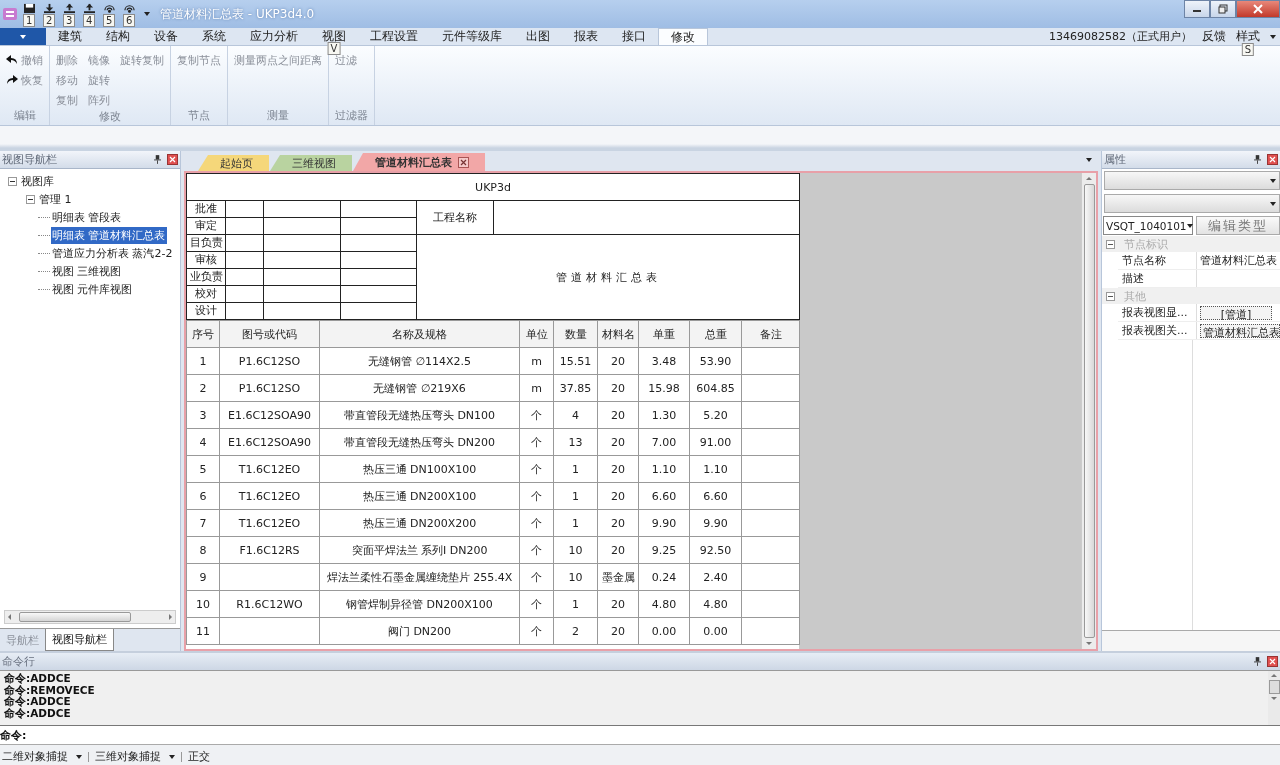 This screenshot has height=765, width=1280. Describe the element at coordinates (334, 36) in the screenshot. I see `menu-tab: 视图` at that location.